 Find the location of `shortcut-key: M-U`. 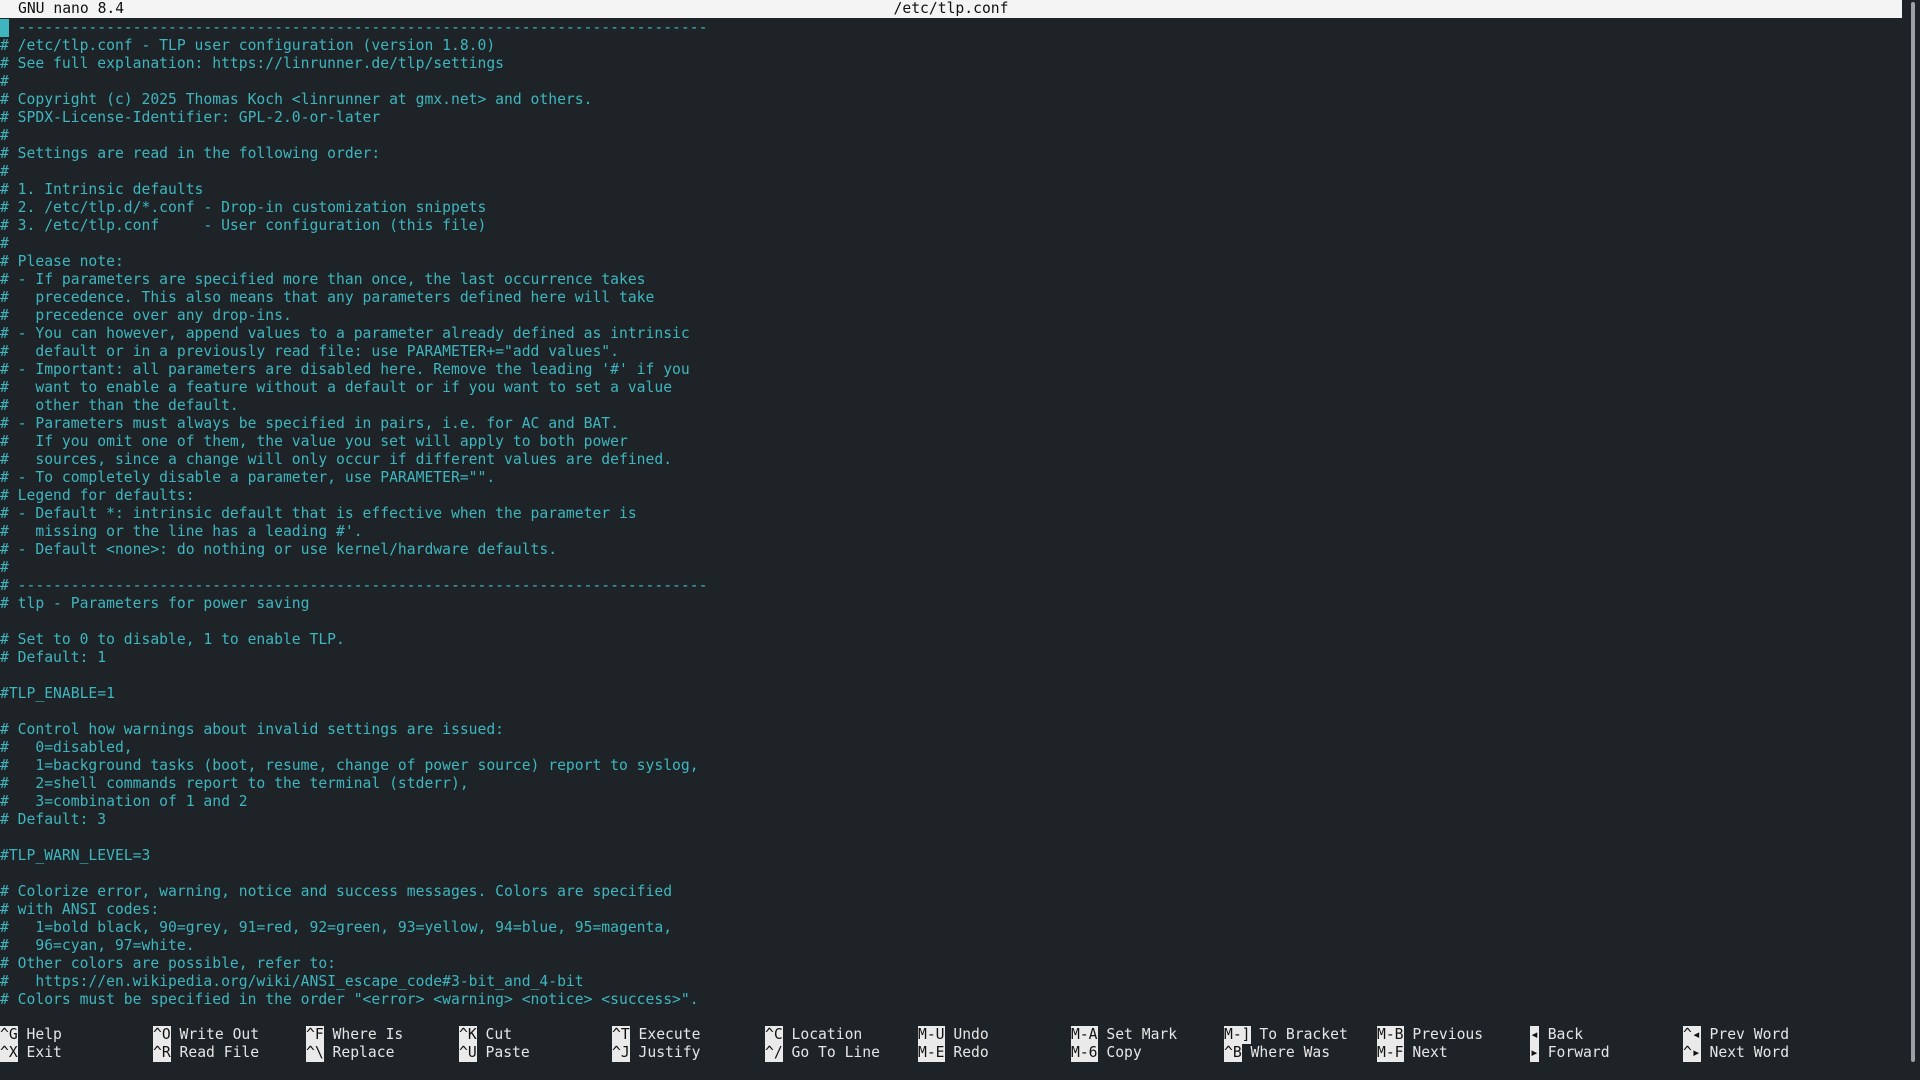

shortcut-key: M-U is located at coordinates (931, 1035).